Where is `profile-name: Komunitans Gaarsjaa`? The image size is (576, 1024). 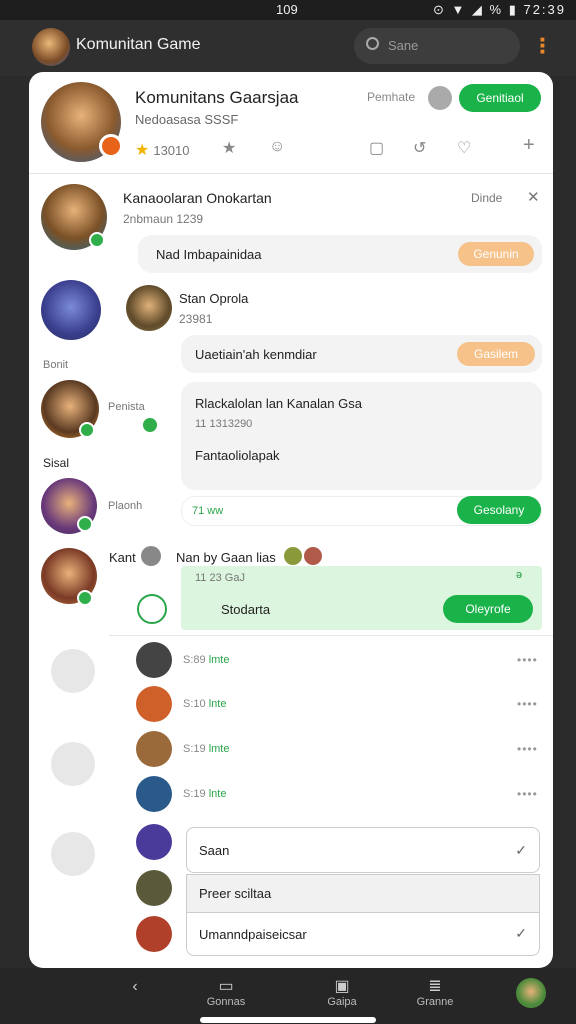 profile-name: Komunitans Gaarsjaa is located at coordinates (217, 97).